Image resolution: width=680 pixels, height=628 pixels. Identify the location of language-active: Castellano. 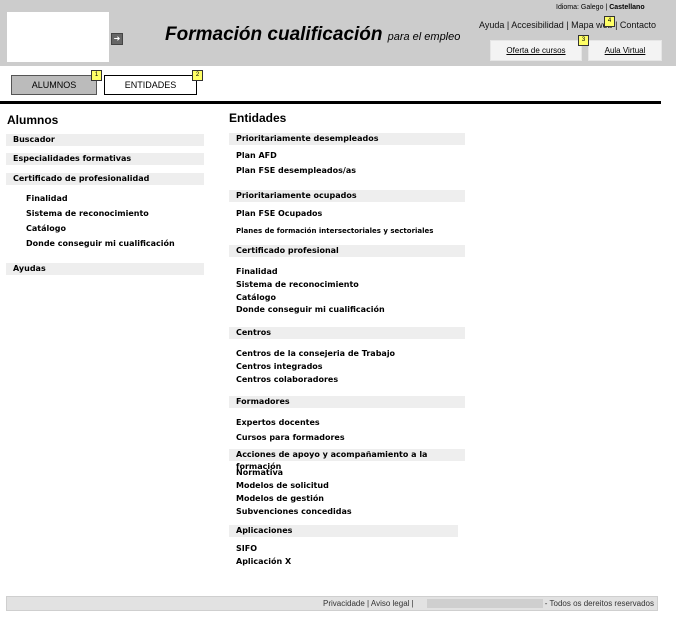
(626, 7).